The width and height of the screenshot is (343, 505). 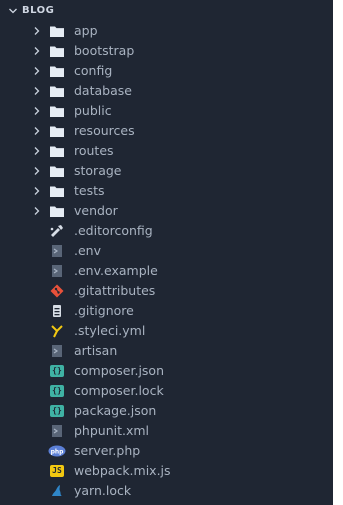 I want to click on svg-text: php, so click(x=58, y=452).